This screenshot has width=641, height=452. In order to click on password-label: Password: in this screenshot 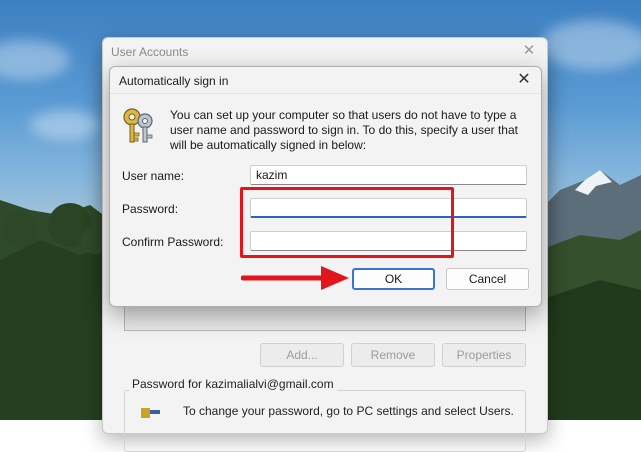, I will do `click(150, 209)`.